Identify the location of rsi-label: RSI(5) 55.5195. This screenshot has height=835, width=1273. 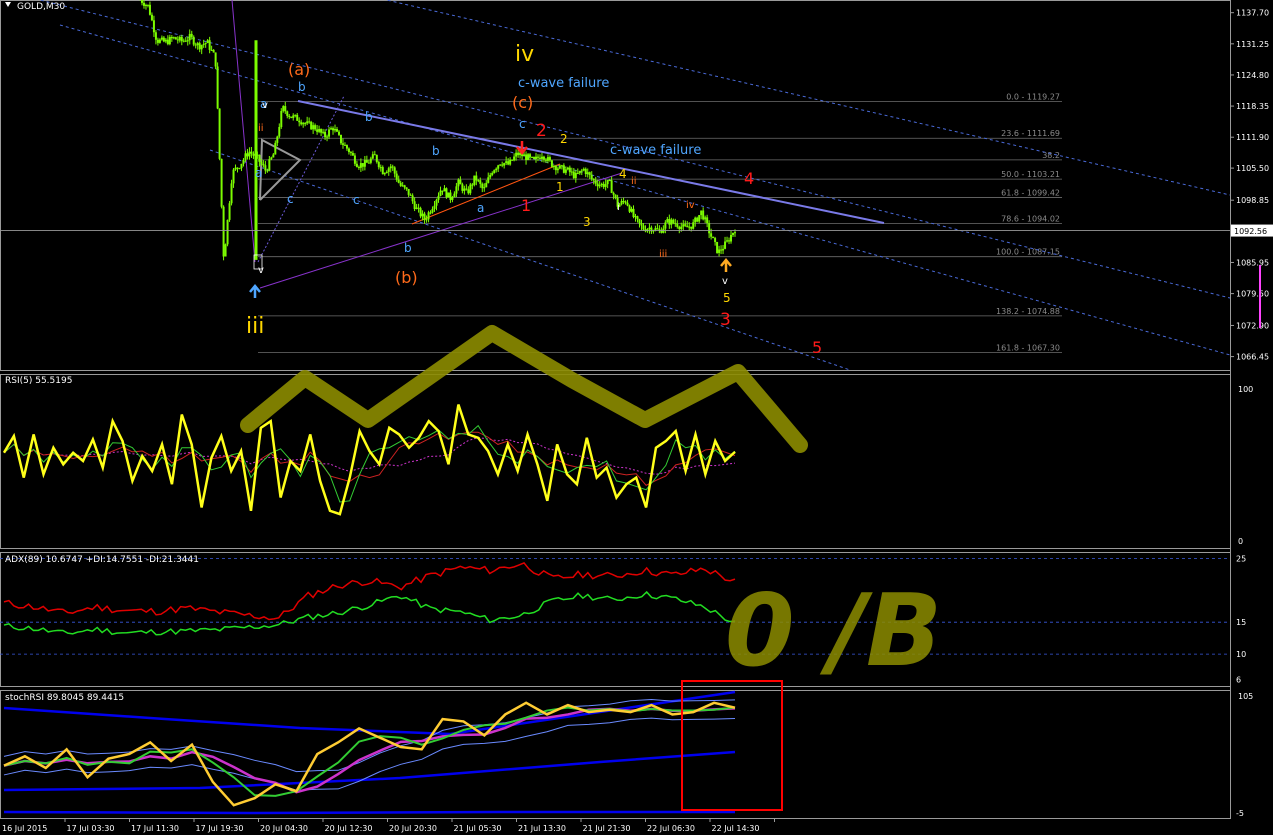
(38, 381).